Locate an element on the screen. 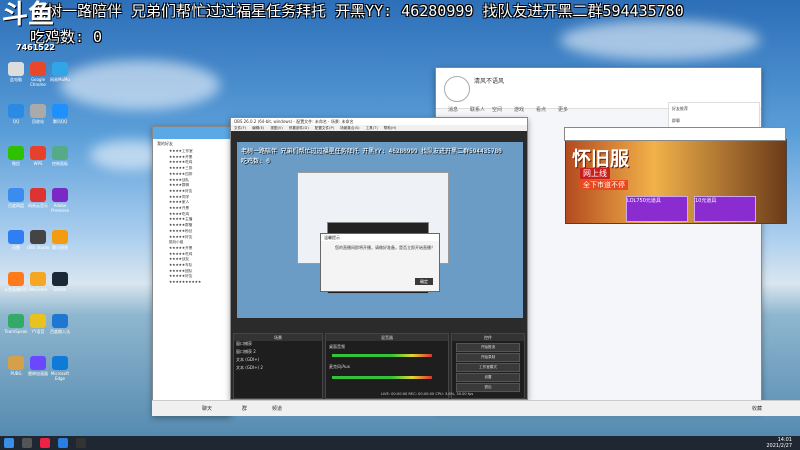  desktop-icon: 此电脑 is located at coordinates (16, 72).